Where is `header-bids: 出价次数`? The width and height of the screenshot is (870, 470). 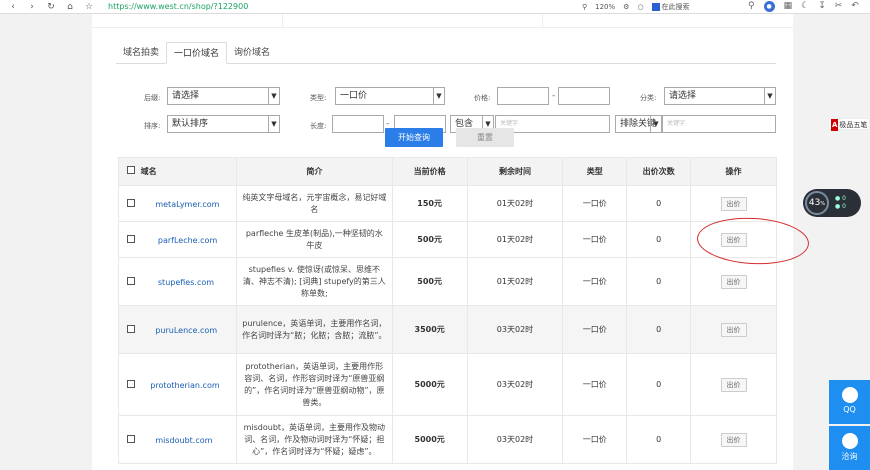 header-bids: 出价次数 is located at coordinates (659, 171).